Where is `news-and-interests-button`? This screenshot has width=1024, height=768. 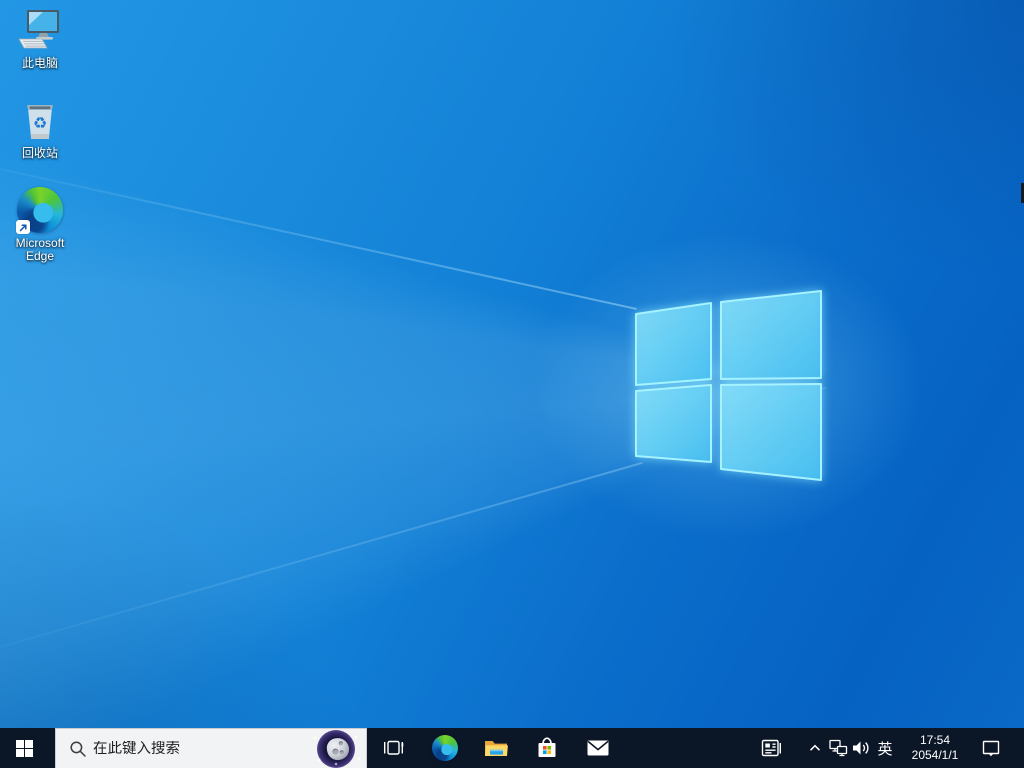 news-and-interests-button is located at coordinates (771, 748).